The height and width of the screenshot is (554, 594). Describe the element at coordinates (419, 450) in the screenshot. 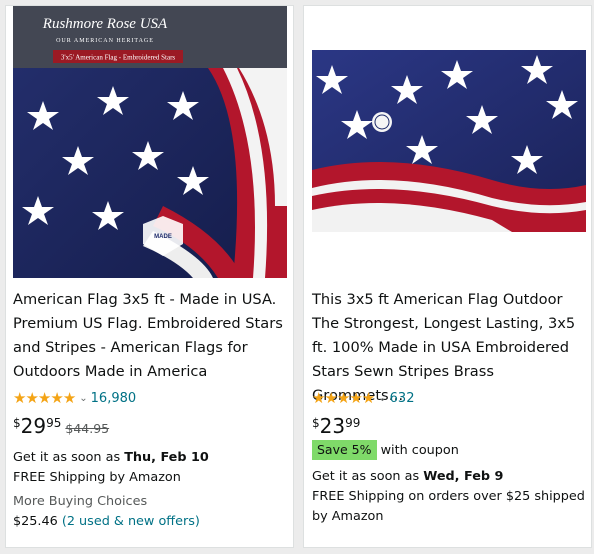

I see `coupon-text: with coupon` at that location.